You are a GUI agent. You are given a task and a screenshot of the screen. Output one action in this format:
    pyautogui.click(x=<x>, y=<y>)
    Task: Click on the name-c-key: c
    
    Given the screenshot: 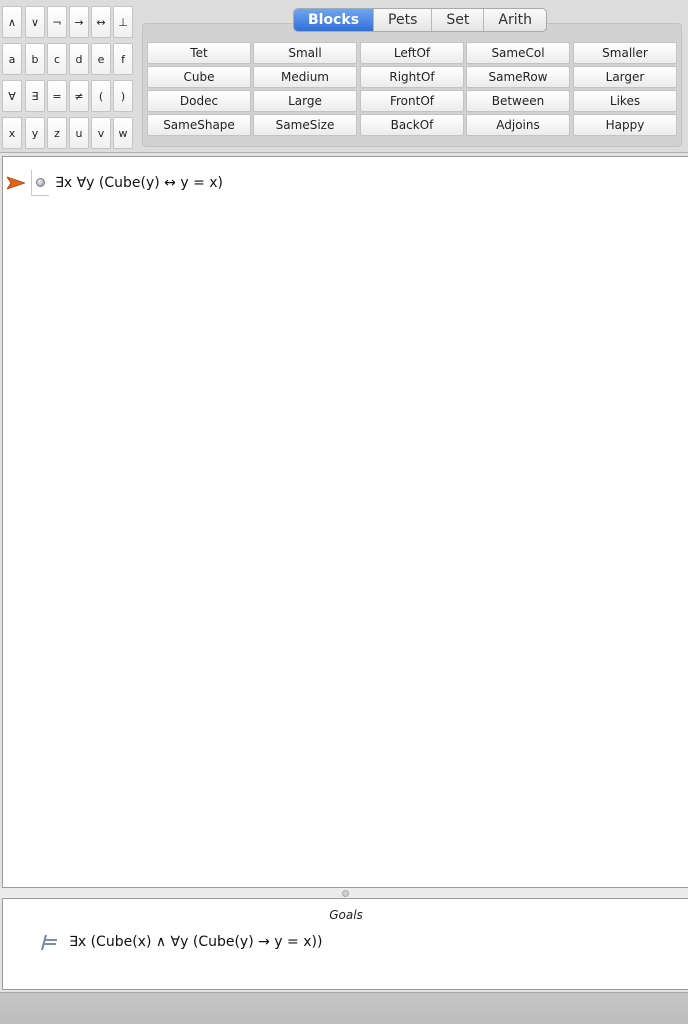 What is the action you would take?
    pyautogui.click(x=57, y=59)
    